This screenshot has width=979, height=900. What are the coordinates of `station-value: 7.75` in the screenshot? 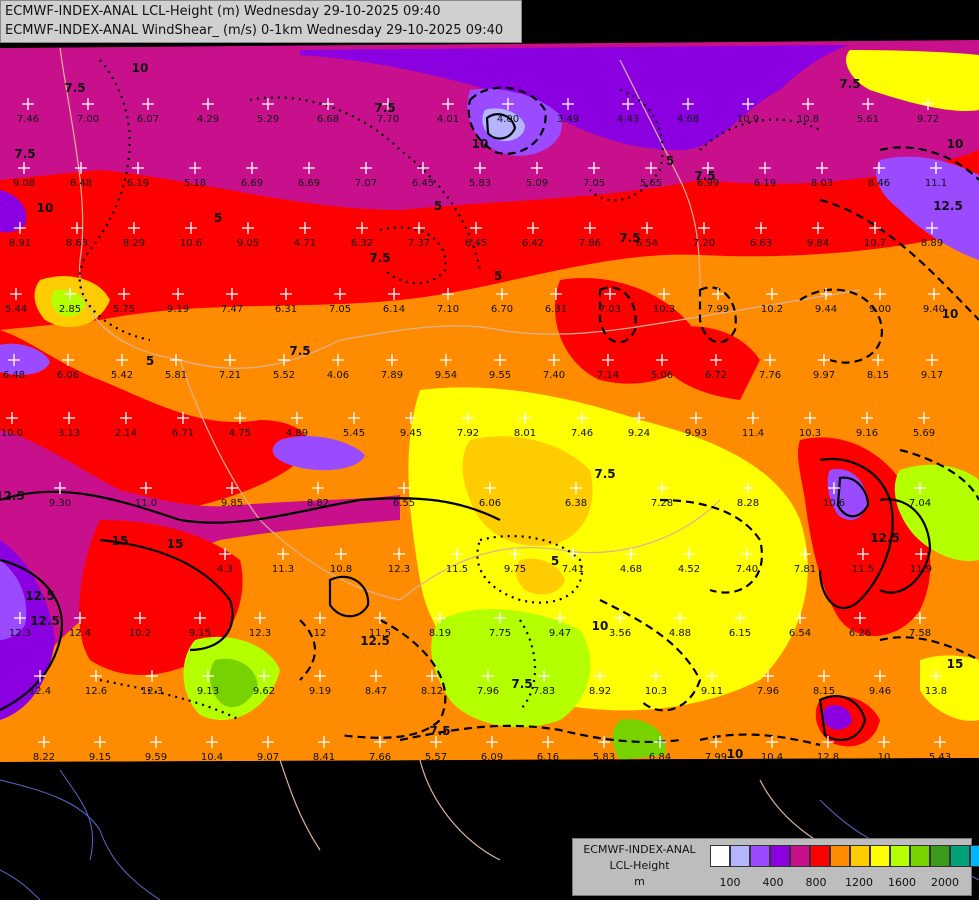 It's located at (500, 633).